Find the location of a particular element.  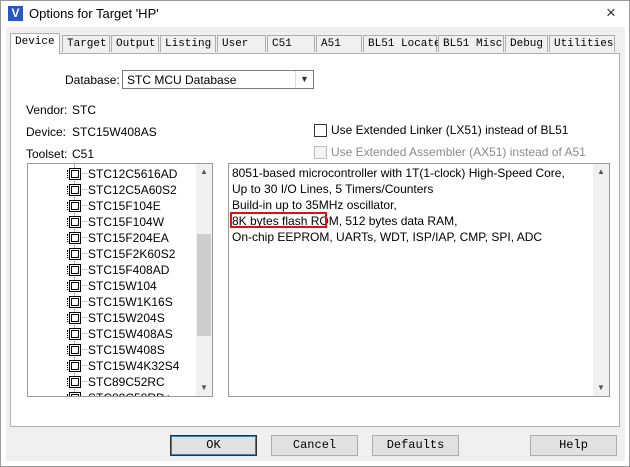

tree-item-device: STC15W4K32S4 is located at coordinates (113, 366).